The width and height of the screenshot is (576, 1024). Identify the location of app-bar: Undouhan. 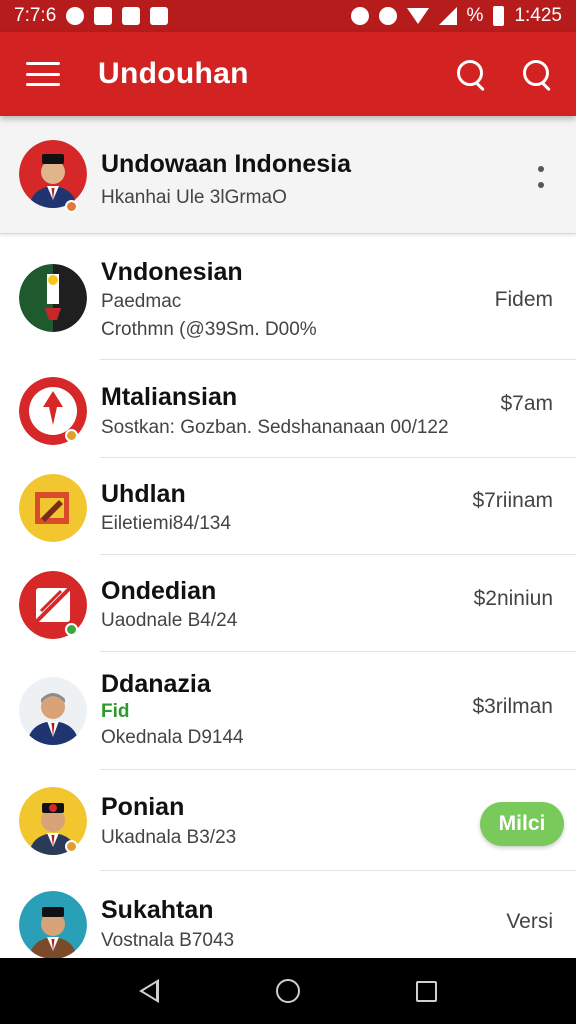
(288, 74).